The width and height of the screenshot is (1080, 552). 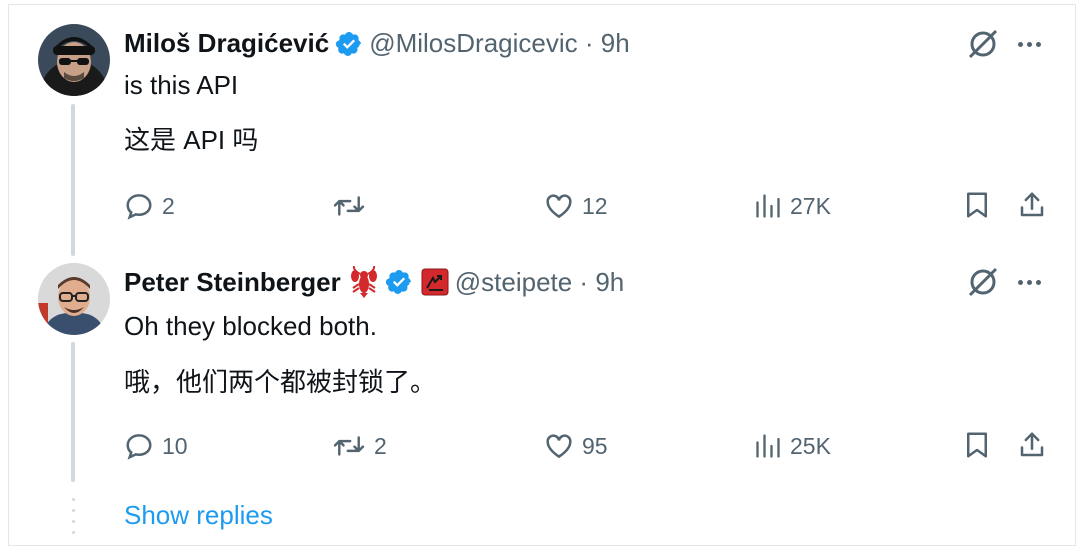 I want to click on repost-count: 2, so click(x=380, y=445).